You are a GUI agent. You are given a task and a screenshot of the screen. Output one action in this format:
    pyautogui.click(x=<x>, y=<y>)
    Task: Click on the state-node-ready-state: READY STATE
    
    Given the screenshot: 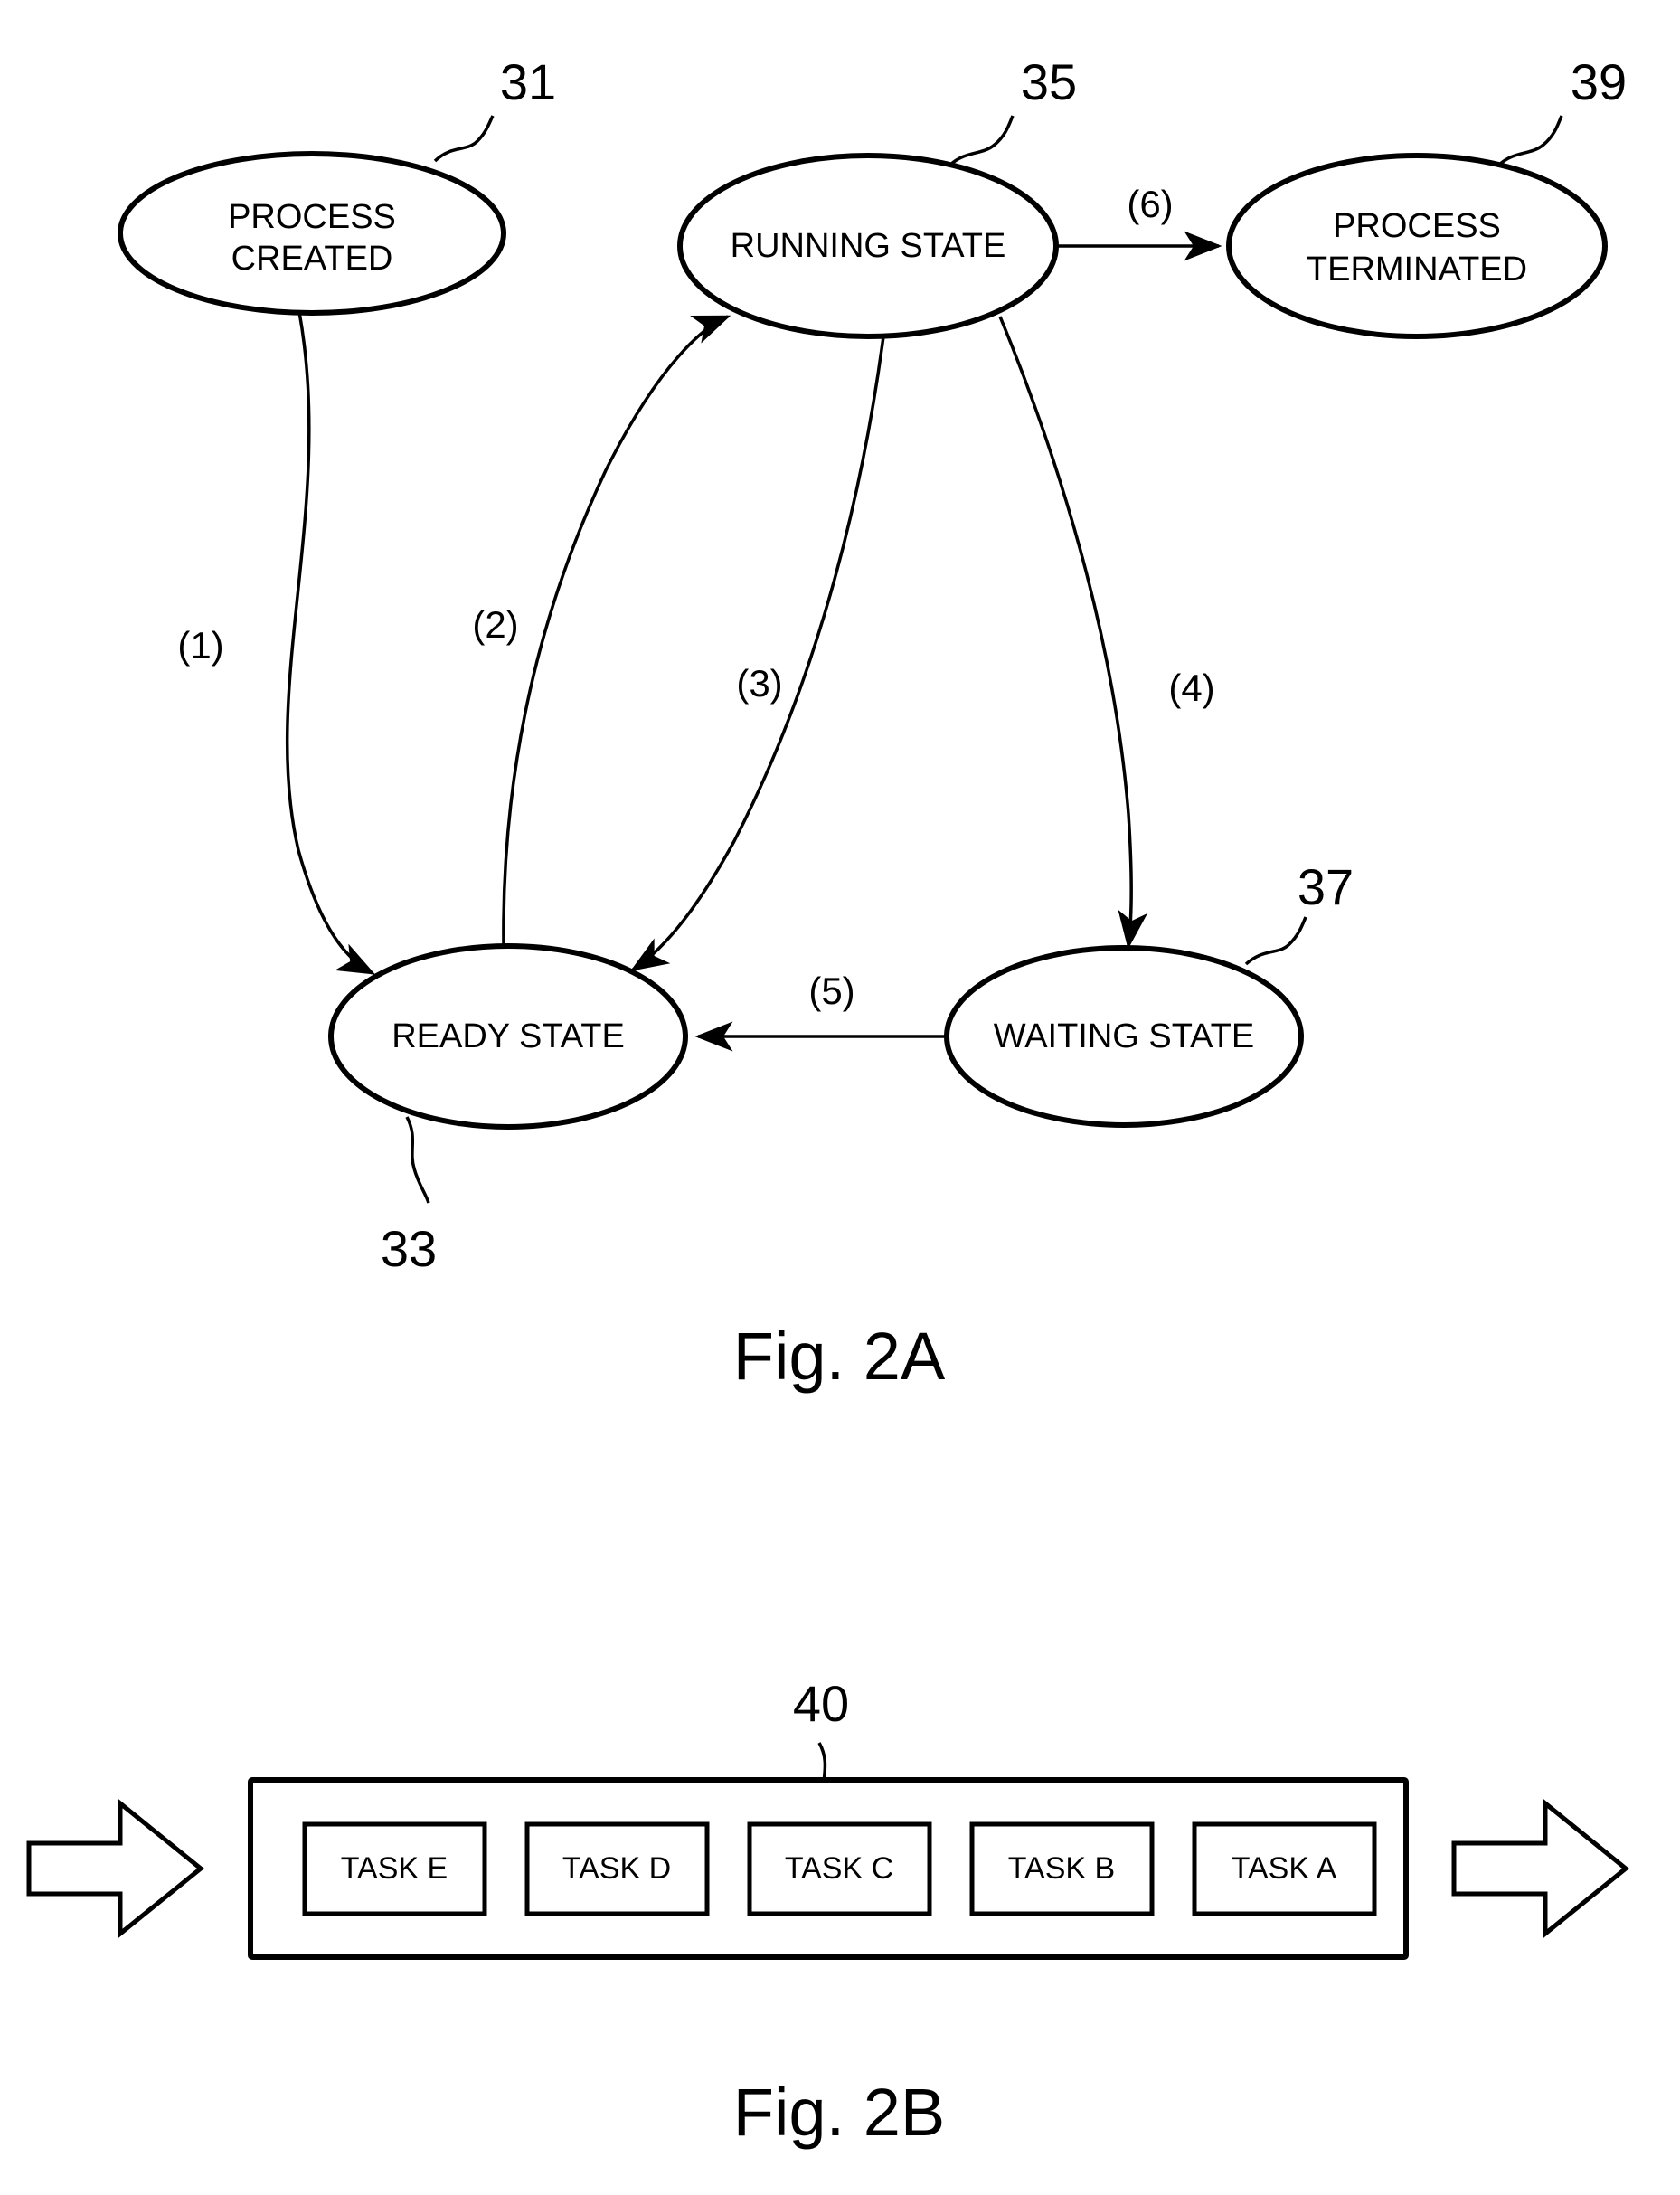 What is the action you would take?
    pyautogui.click(x=508, y=1036)
    